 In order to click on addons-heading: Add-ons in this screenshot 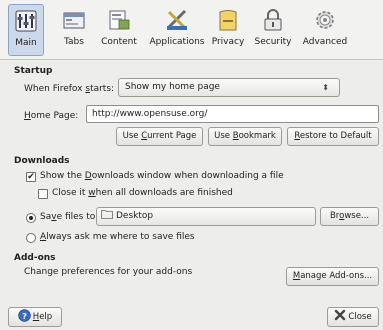, I will do `click(35, 258)`.